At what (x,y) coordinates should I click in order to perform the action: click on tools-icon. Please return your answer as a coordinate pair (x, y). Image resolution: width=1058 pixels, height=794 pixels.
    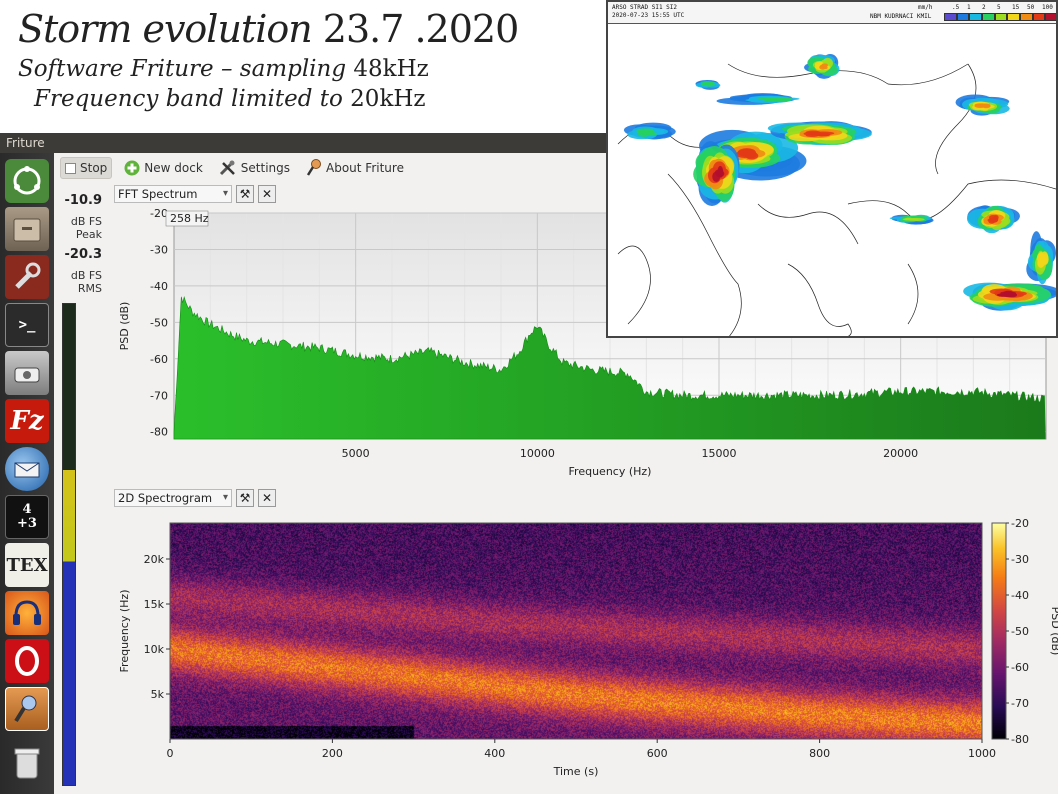
    Looking at the image, I should click on (227, 168).